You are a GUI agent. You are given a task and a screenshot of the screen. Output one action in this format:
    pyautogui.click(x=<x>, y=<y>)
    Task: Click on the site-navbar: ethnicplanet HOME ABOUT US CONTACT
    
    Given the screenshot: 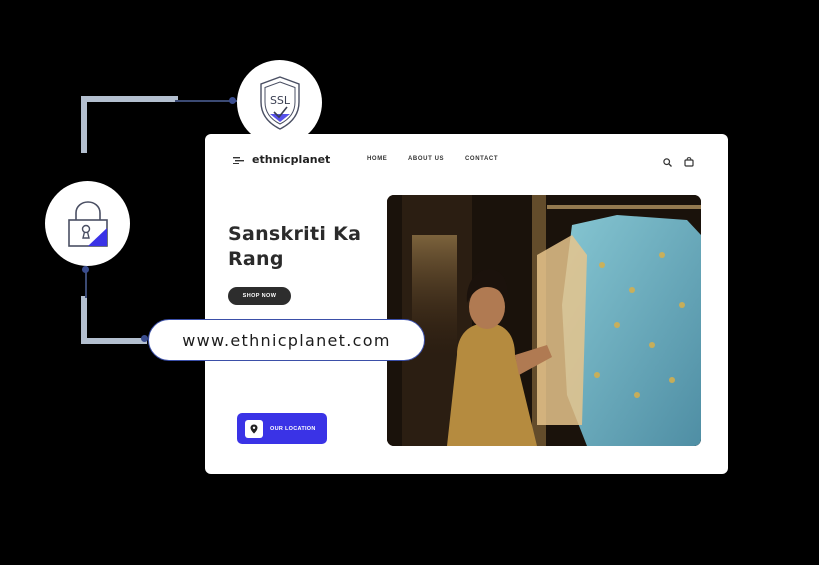 What is the action you would take?
    pyautogui.click(x=466, y=159)
    